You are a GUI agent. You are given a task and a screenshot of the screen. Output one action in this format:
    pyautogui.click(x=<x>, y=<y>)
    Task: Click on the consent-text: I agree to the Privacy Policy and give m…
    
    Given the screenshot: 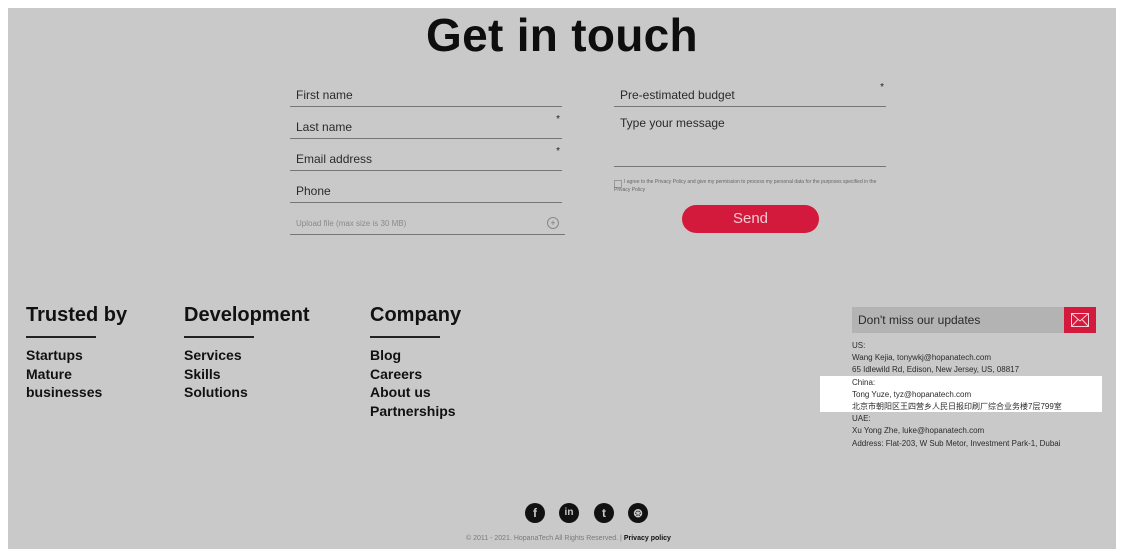 What is the action you would take?
    pyautogui.click(x=745, y=186)
    